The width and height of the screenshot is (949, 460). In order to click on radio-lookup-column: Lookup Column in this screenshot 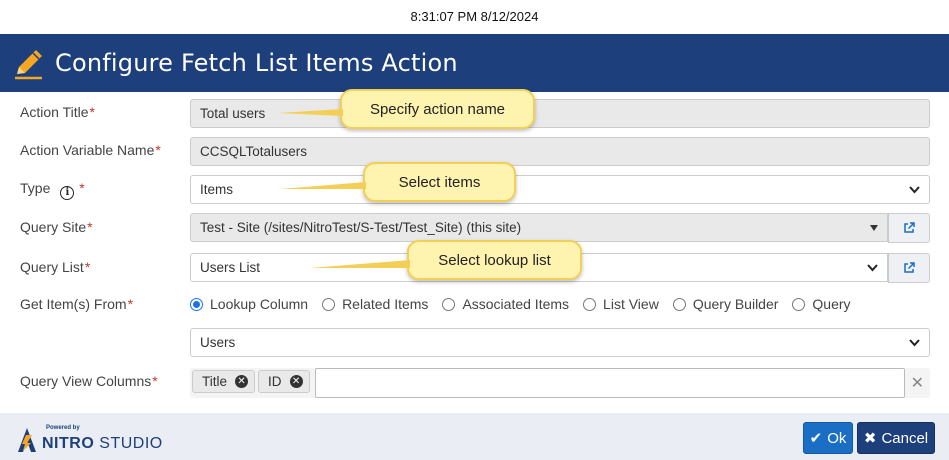, I will do `click(249, 304)`.